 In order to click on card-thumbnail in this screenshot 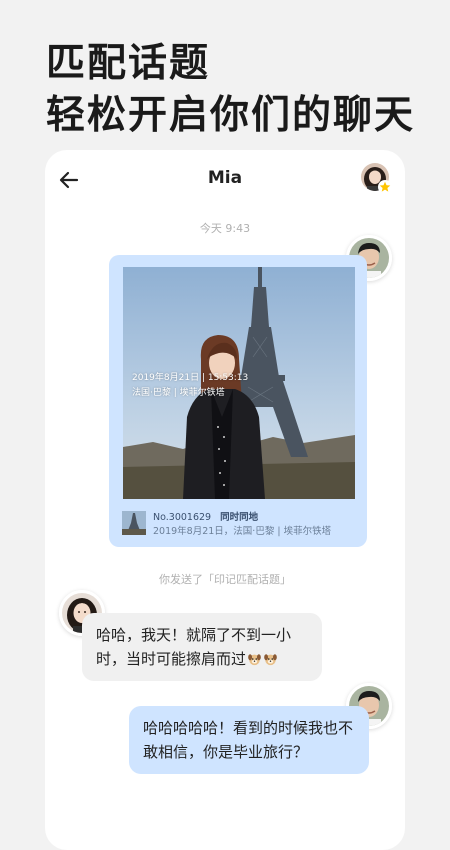, I will do `click(134, 523)`.